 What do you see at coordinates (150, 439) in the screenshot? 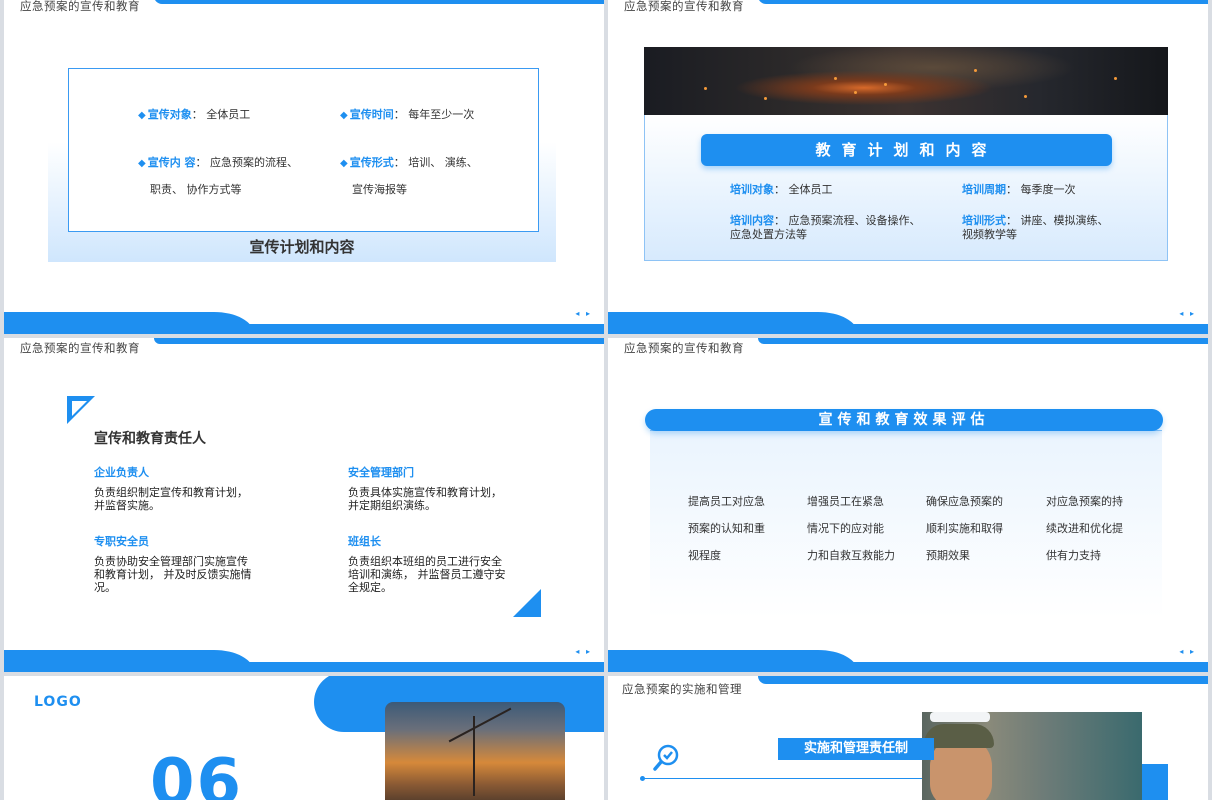
I see `section-title: 宣传和教育责任人` at bounding box center [150, 439].